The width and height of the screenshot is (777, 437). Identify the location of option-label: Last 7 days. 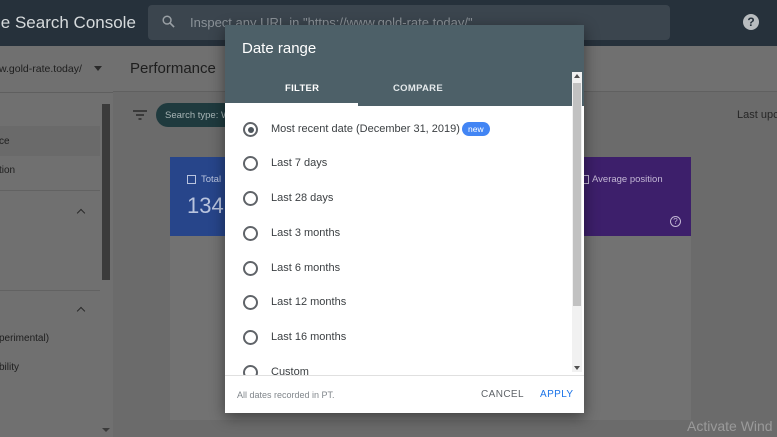
(299, 163).